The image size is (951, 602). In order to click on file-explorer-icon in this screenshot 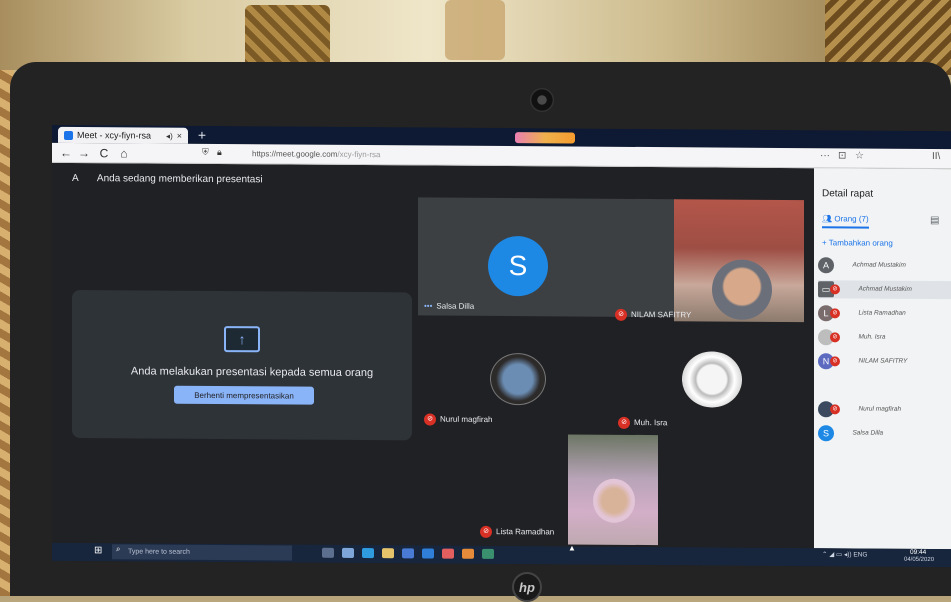, I will do `click(388, 553)`.